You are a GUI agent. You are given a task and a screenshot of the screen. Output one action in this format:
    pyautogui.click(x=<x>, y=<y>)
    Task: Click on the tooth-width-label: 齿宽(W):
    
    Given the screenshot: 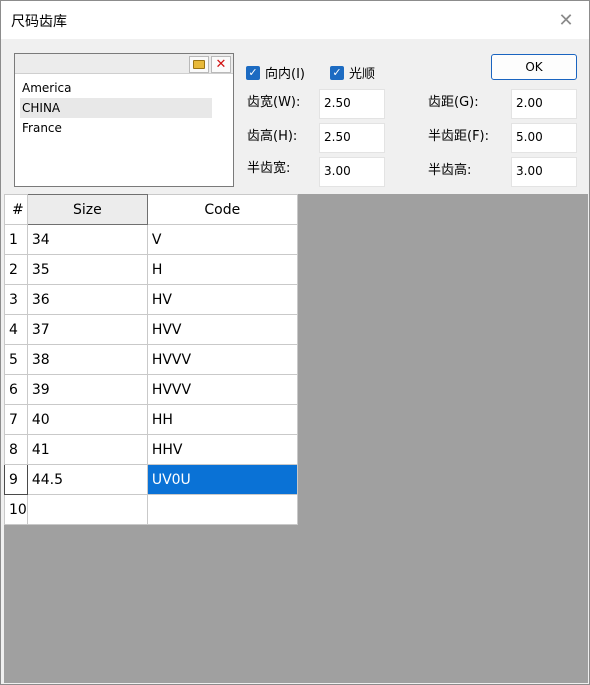 What is the action you would take?
    pyautogui.click(x=274, y=102)
    